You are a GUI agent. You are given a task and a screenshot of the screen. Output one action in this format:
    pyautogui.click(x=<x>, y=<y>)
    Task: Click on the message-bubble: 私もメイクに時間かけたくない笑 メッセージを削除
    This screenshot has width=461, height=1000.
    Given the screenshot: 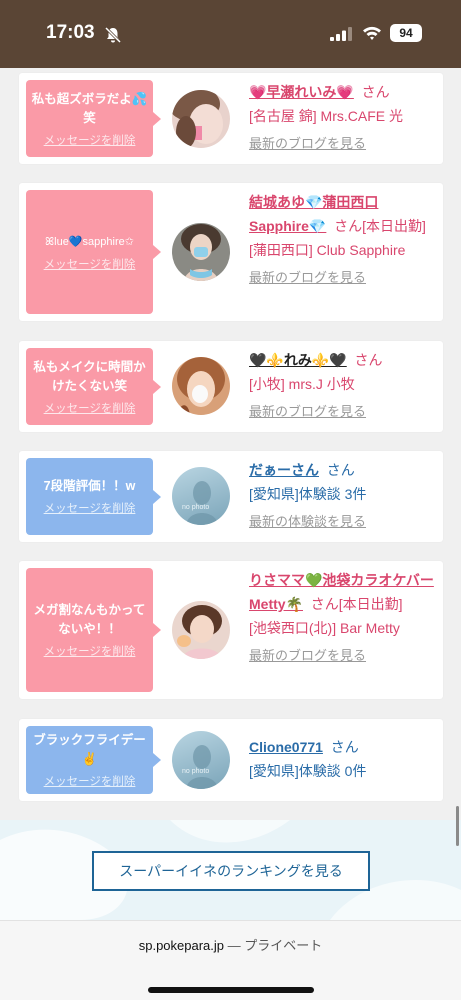 What is the action you would take?
    pyautogui.click(x=93, y=386)
    